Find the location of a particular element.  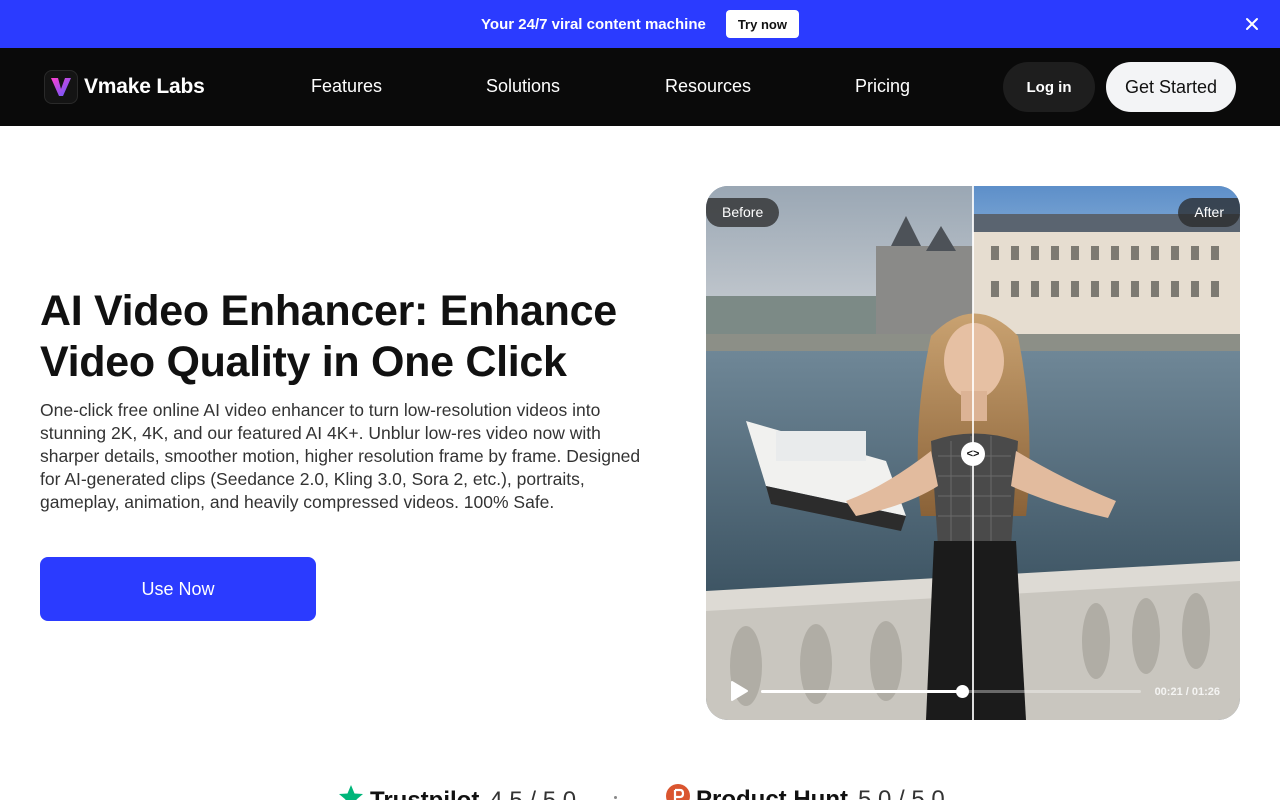

get-started-button: Get Started is located at coordinates (1171, 87).